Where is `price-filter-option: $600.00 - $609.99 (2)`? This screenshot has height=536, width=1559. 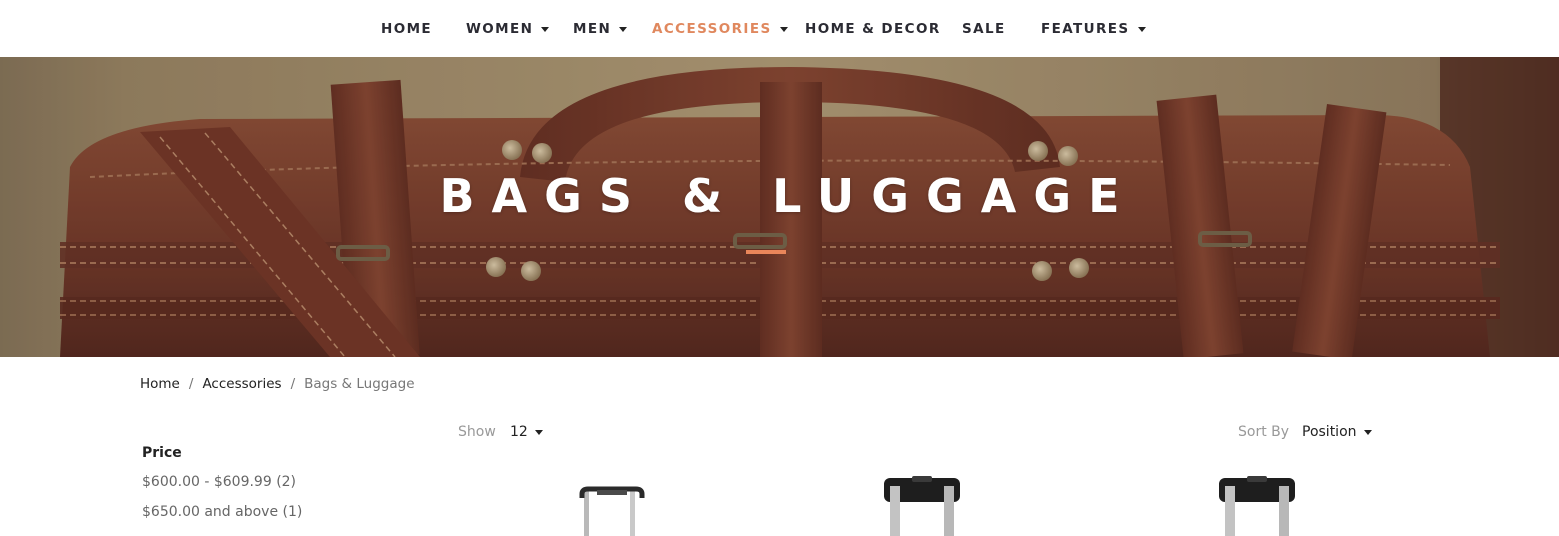 price-filter-option: $600.00 - $609.99 (2) is located at coordinates (219, 482).